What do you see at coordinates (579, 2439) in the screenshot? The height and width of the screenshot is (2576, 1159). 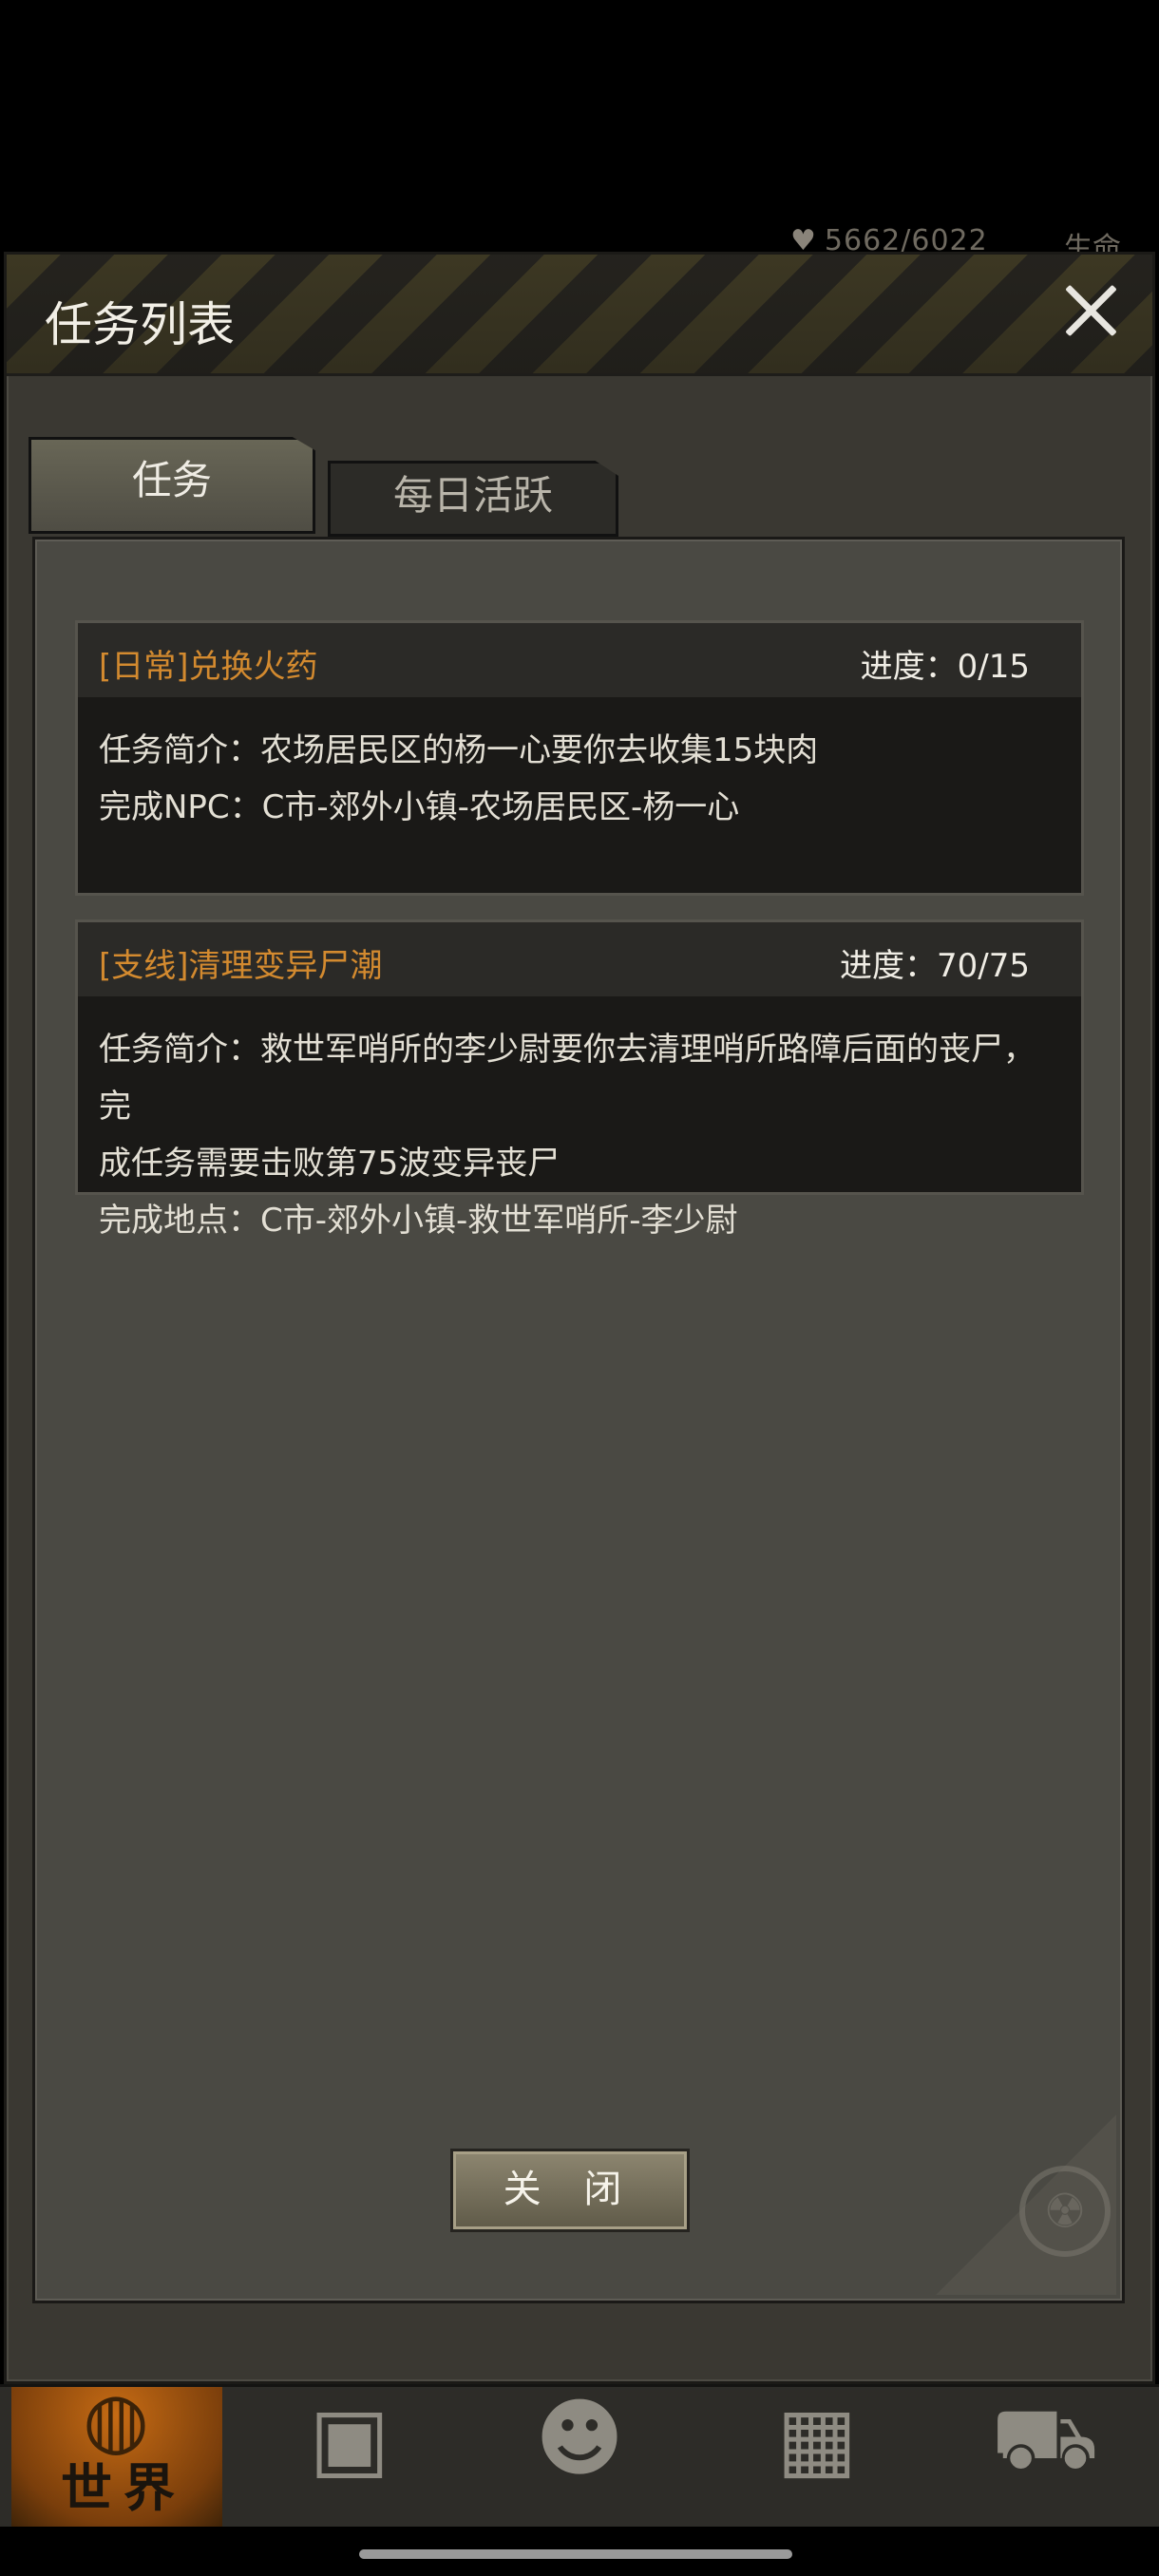 I see `character-head-icon: ☻` at bounding box center [579, 2439].